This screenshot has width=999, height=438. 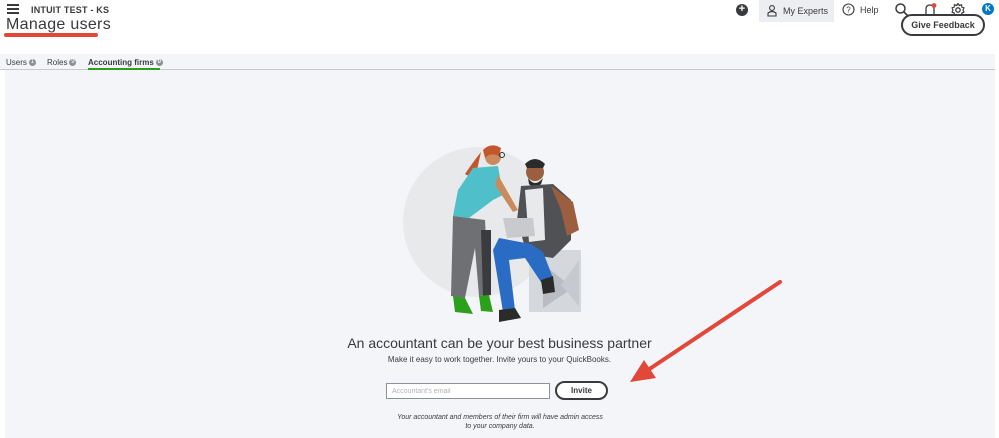 I want to click on tab-users: Users 1, so click(x=21, y=62).